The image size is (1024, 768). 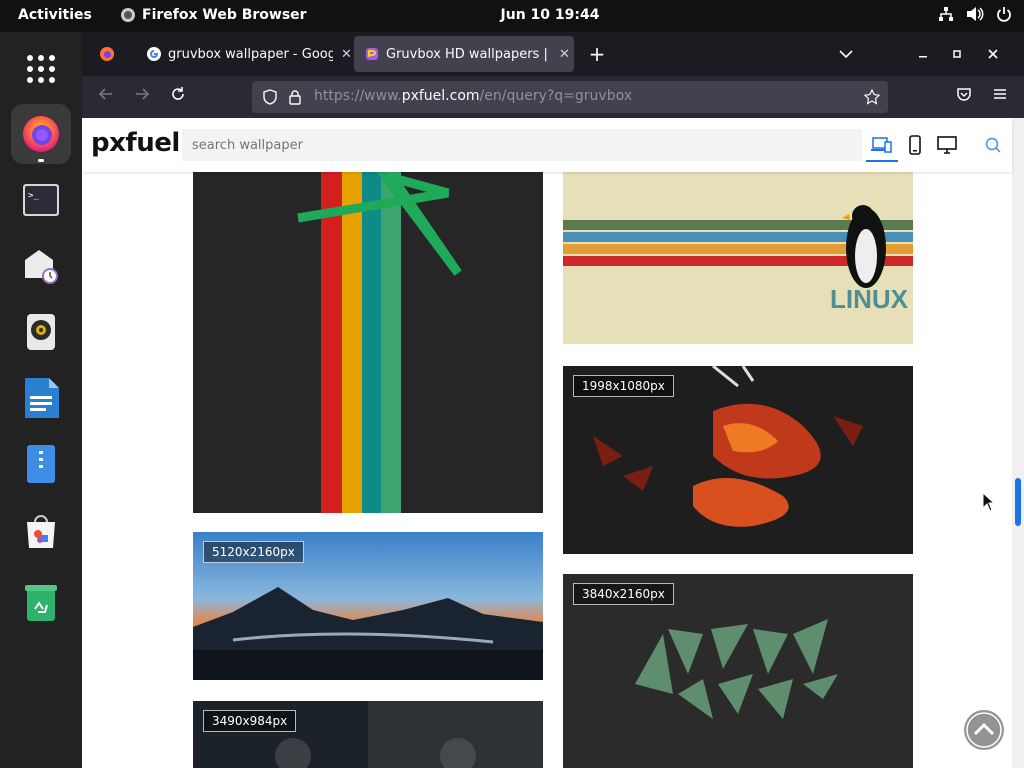 I want to click on tab-pxfuel: Gruvbox HD wallpapers | Px ✕, so click(x=464, y=54).